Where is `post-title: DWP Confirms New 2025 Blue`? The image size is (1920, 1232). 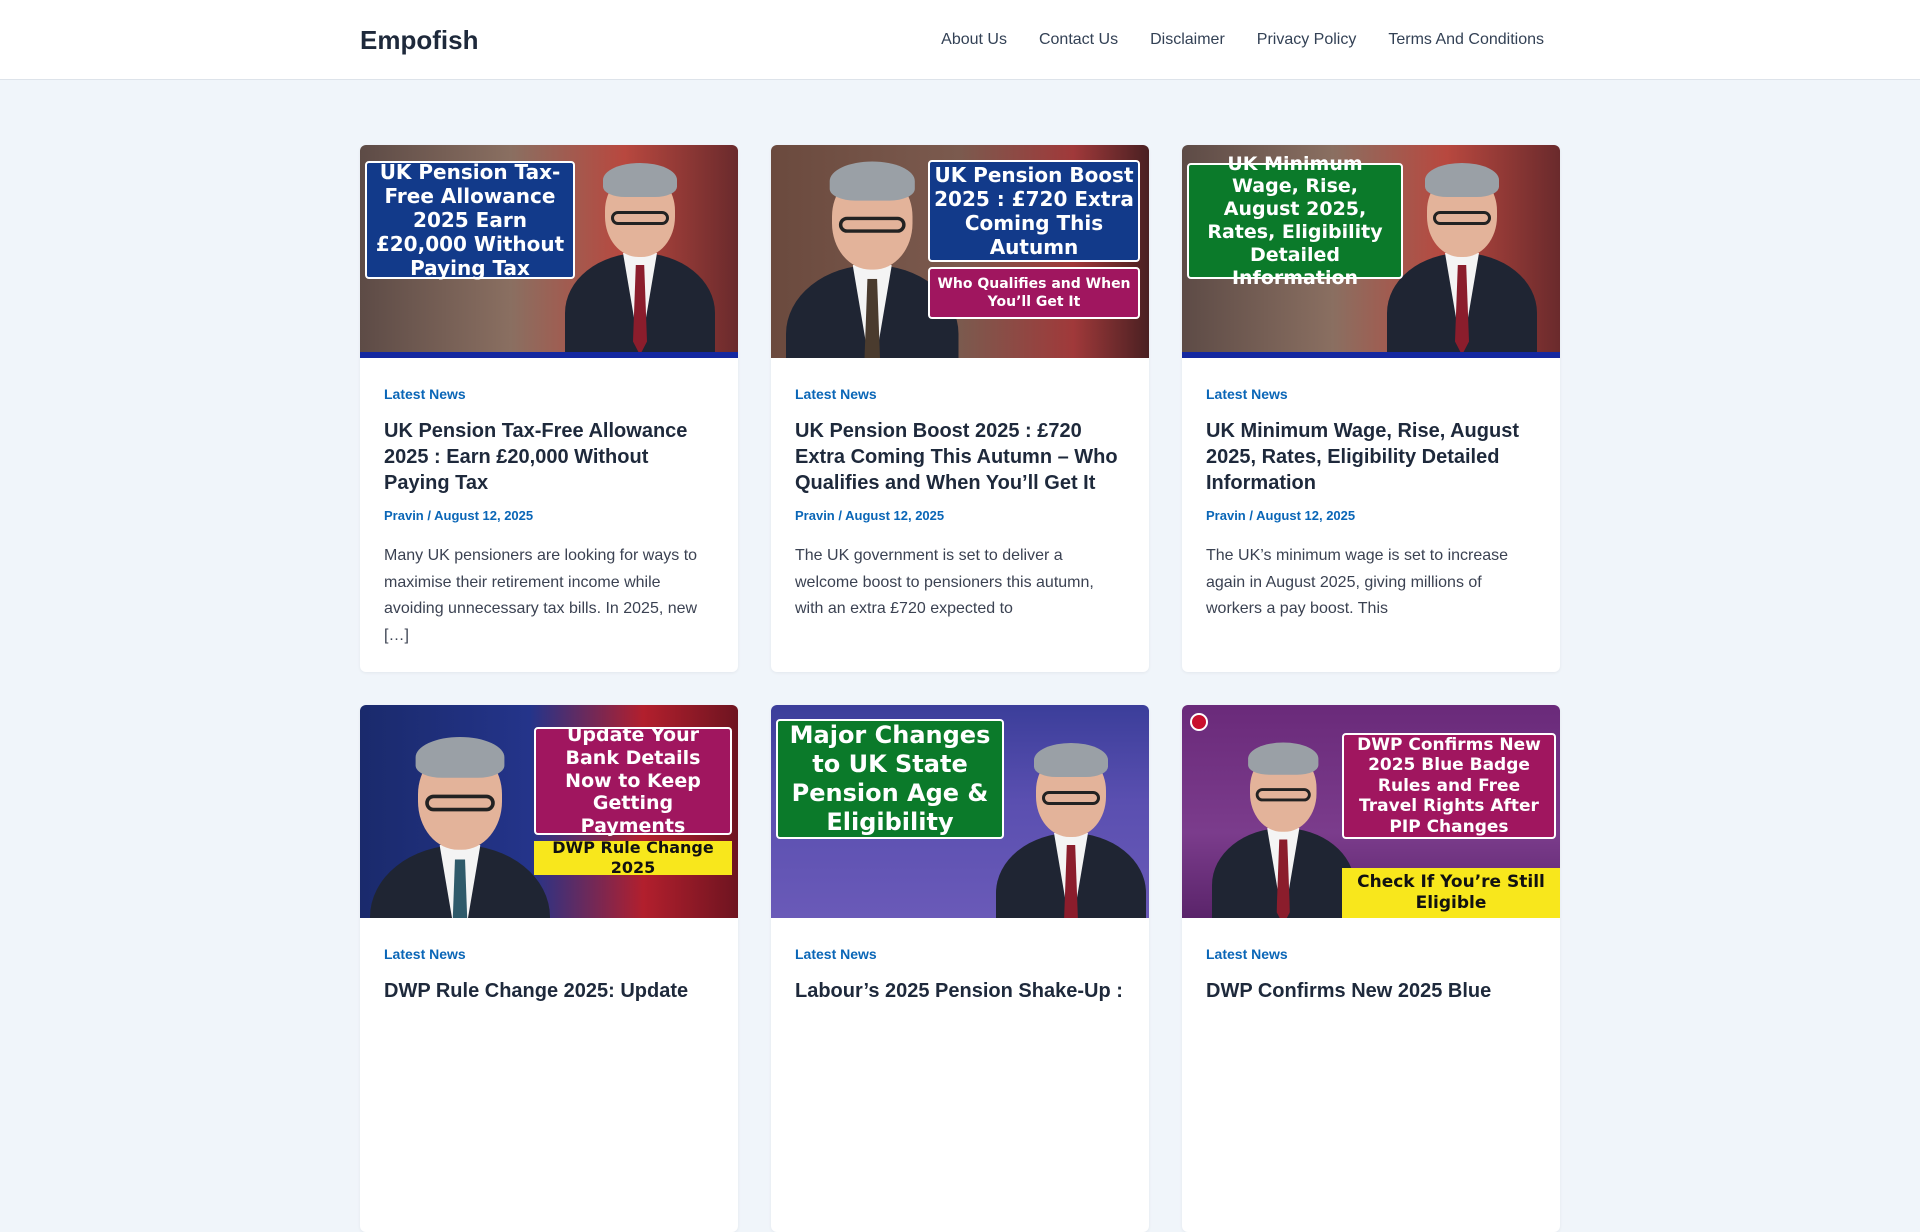
post-title: DWP Confirms New 2025 Blue is located at coordinates (1371, 991).